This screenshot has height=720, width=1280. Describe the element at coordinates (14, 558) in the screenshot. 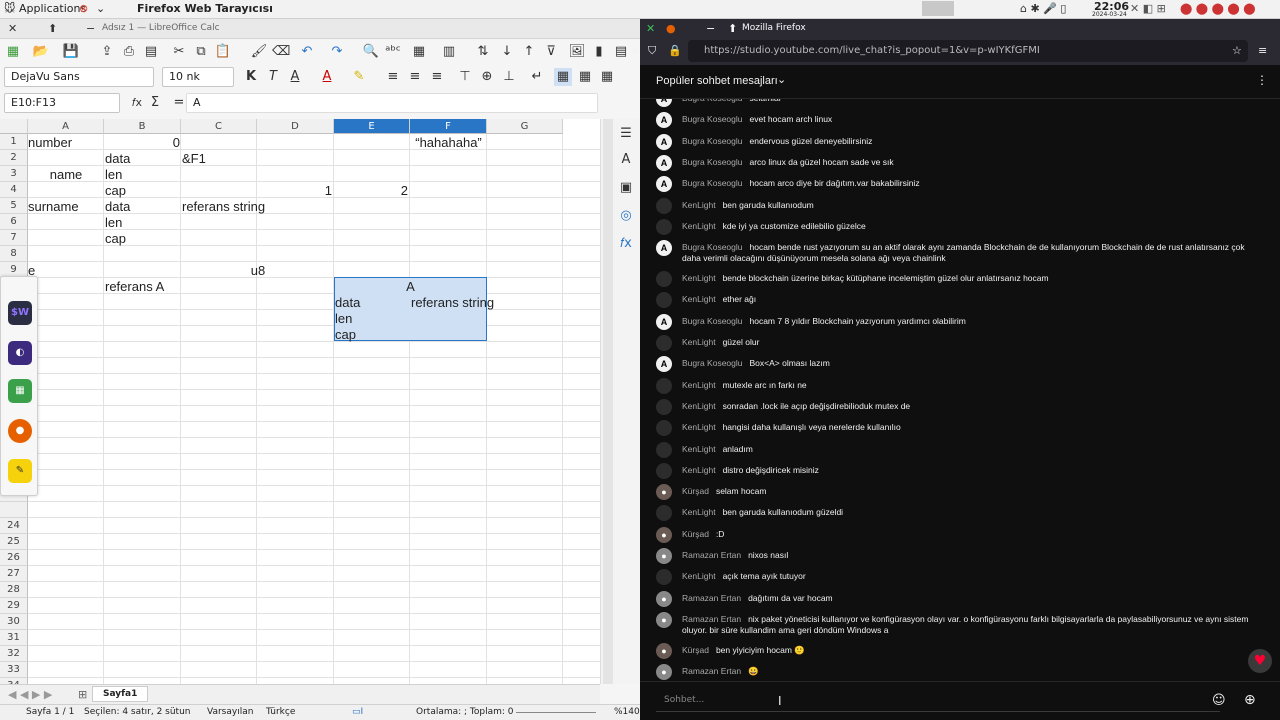

I see `row-header: 26` at that location.